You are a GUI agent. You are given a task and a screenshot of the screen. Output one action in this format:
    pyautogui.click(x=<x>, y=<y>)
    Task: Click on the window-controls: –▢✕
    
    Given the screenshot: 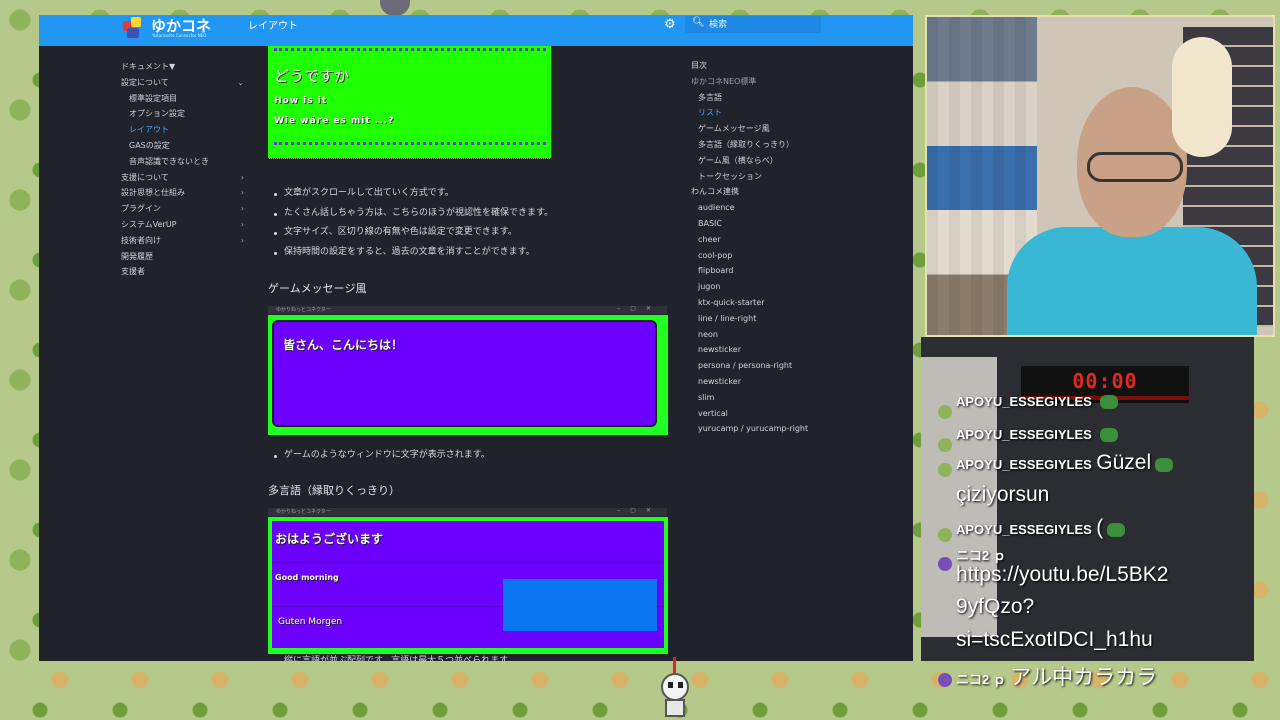 What is the action you would take?
    pyautogui.click(x=639, y=510)
    